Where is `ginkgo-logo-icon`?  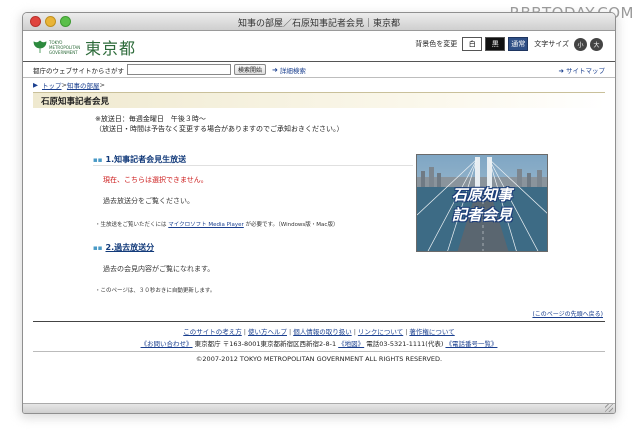
ginkgo-logo-icon is located at coordinates (40, 46).